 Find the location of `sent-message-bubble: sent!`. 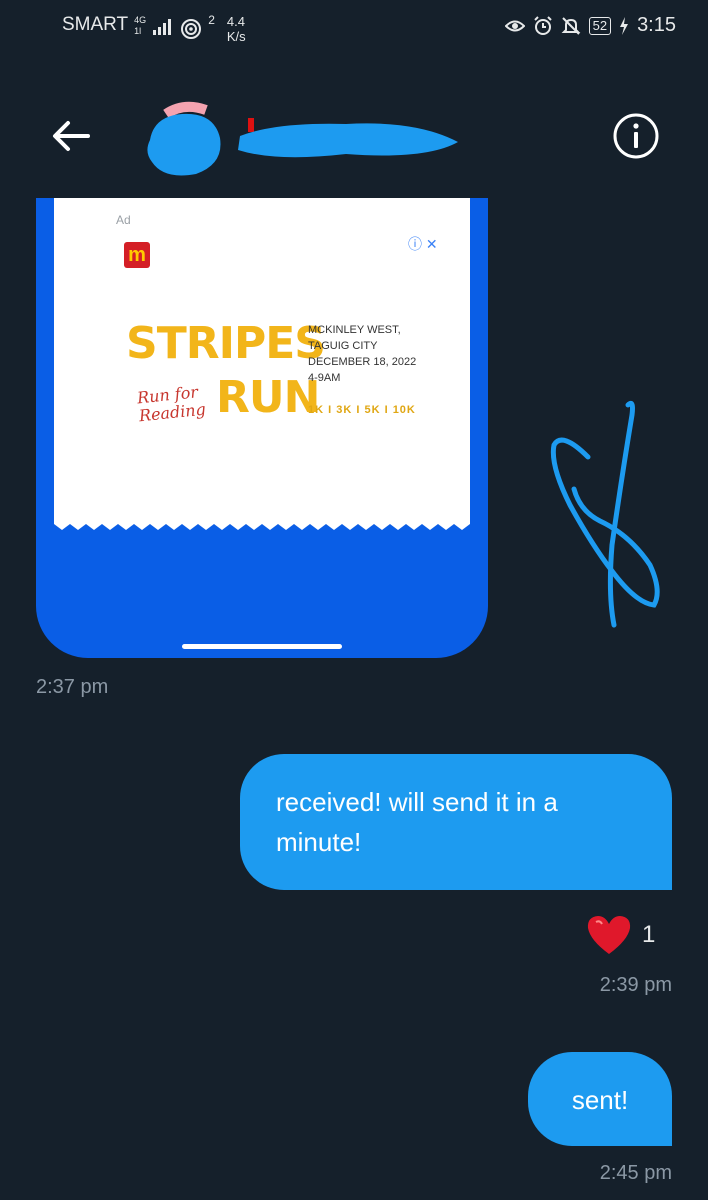

sent-message-bubble: sent! is located at coordinates (600, 1099).